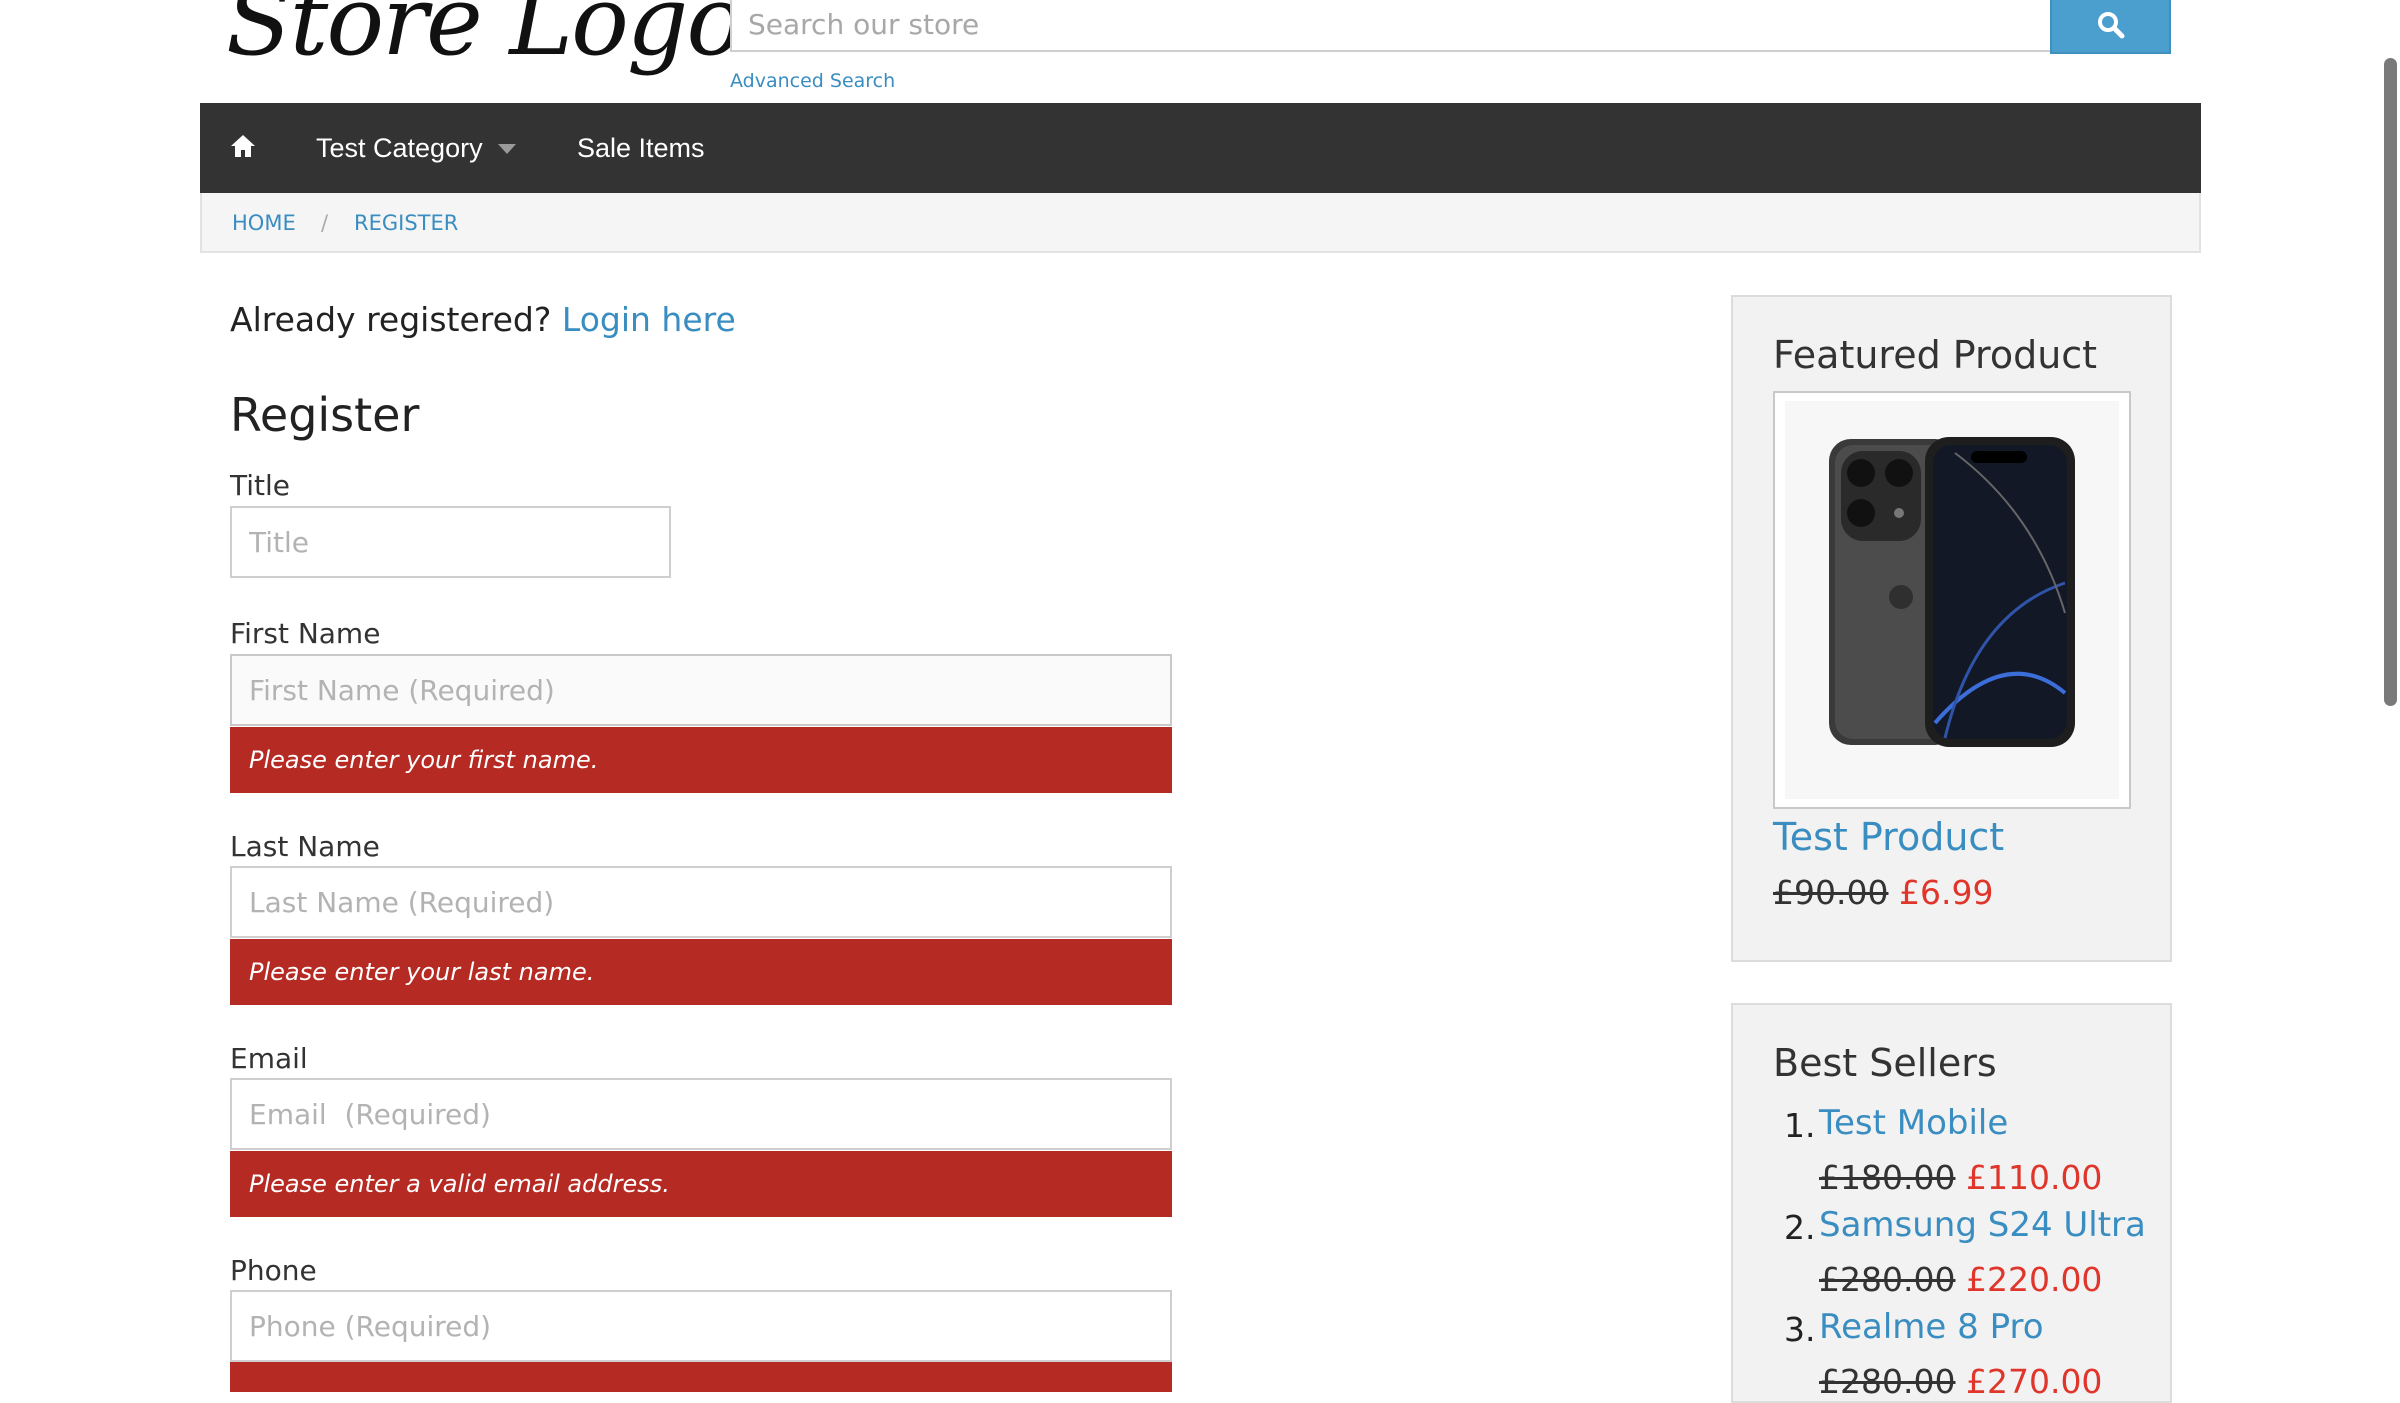 The width and height of the screenshot is (2400, 1403). Describe the element at coordinates (1887, 1279) in the screenshot. I see `old-price: £280.00` at that location.